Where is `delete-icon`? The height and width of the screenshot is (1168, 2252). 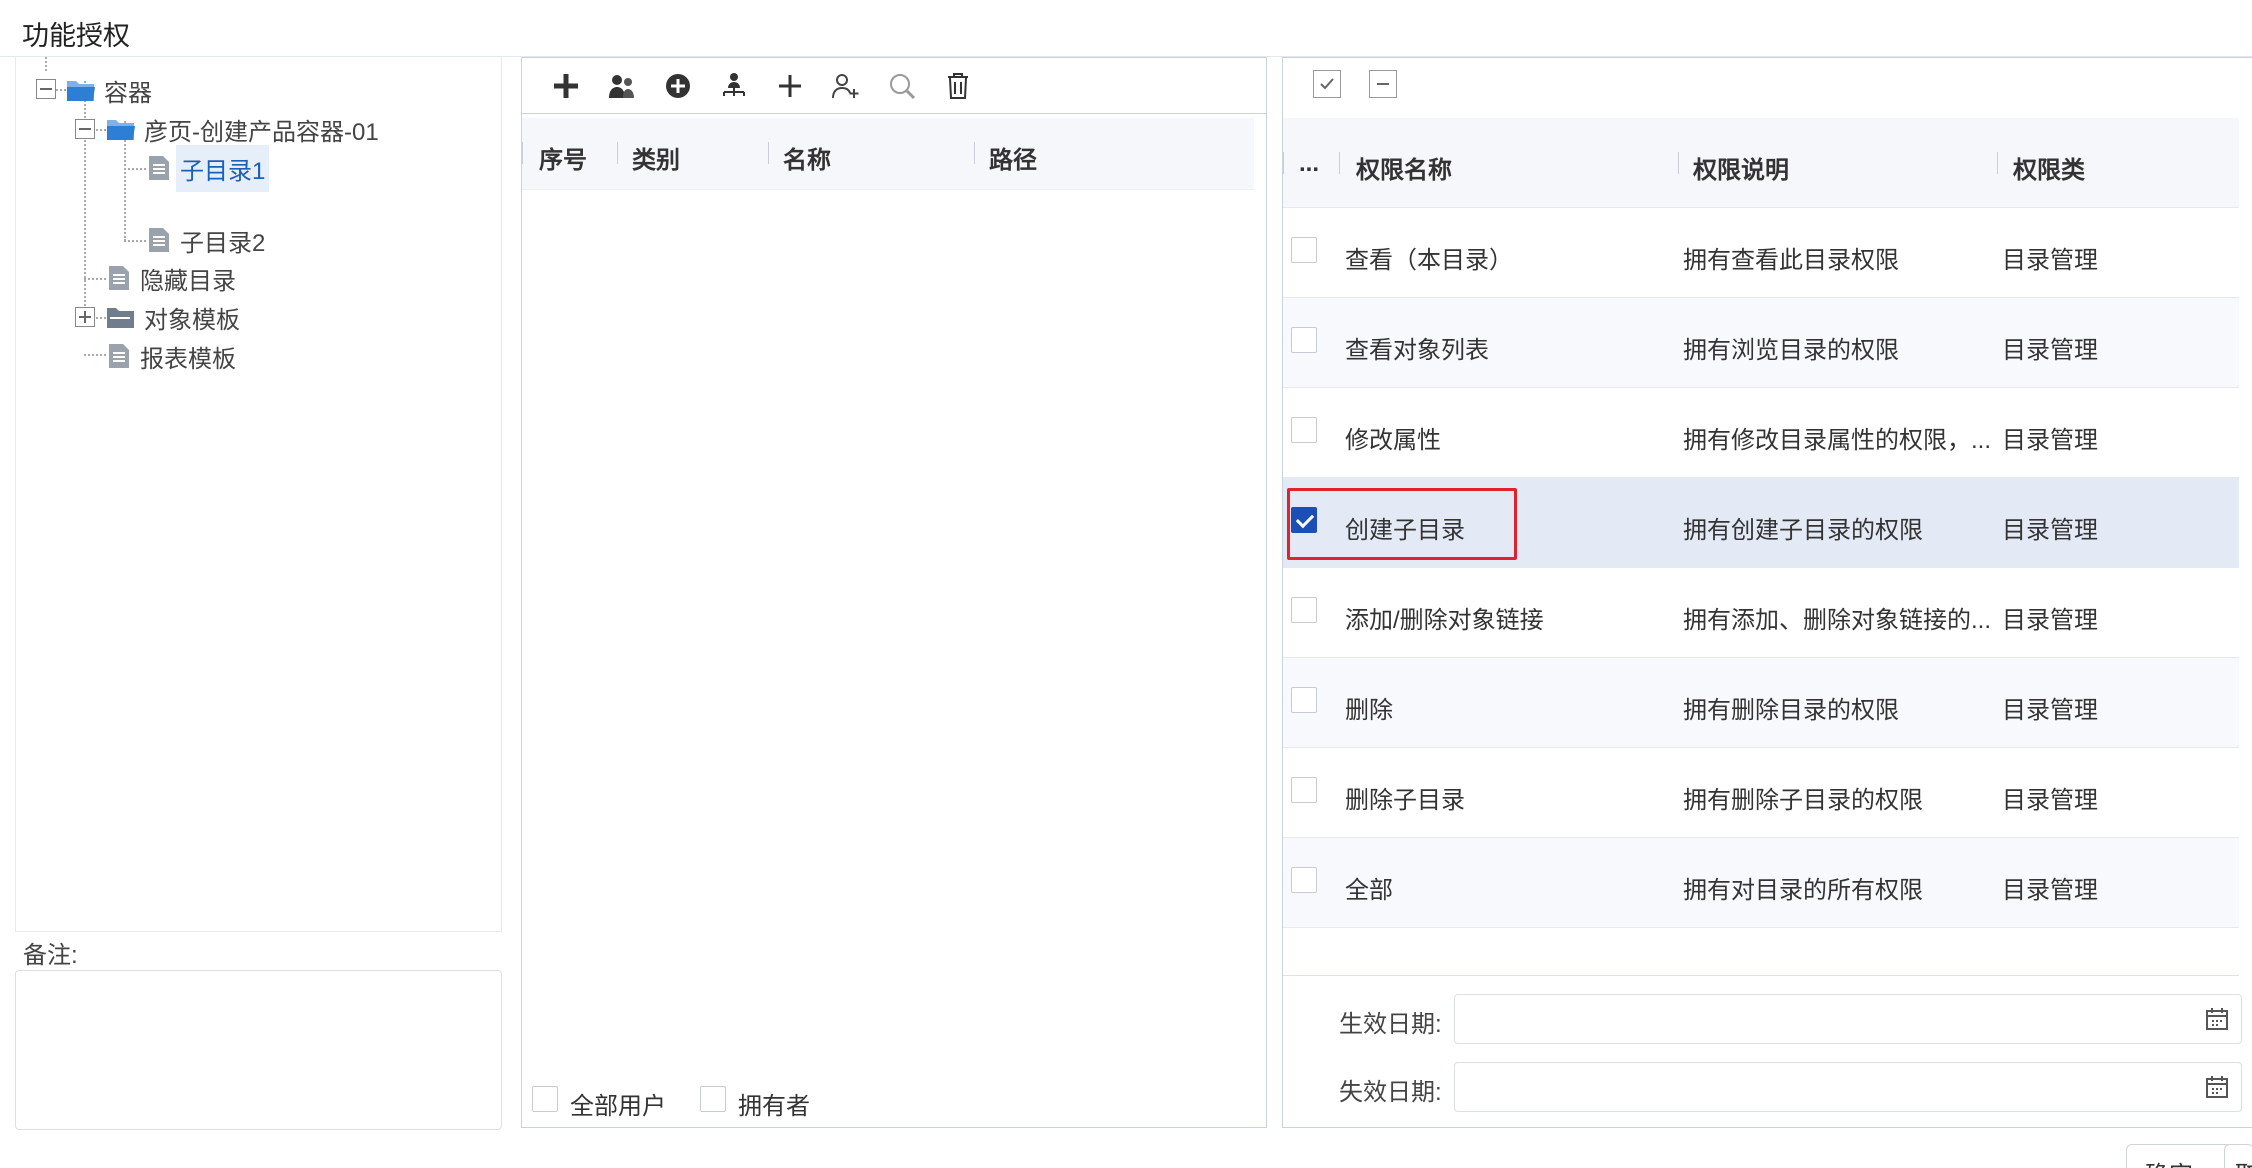
delete-icon is located at coordinates (958, 86).